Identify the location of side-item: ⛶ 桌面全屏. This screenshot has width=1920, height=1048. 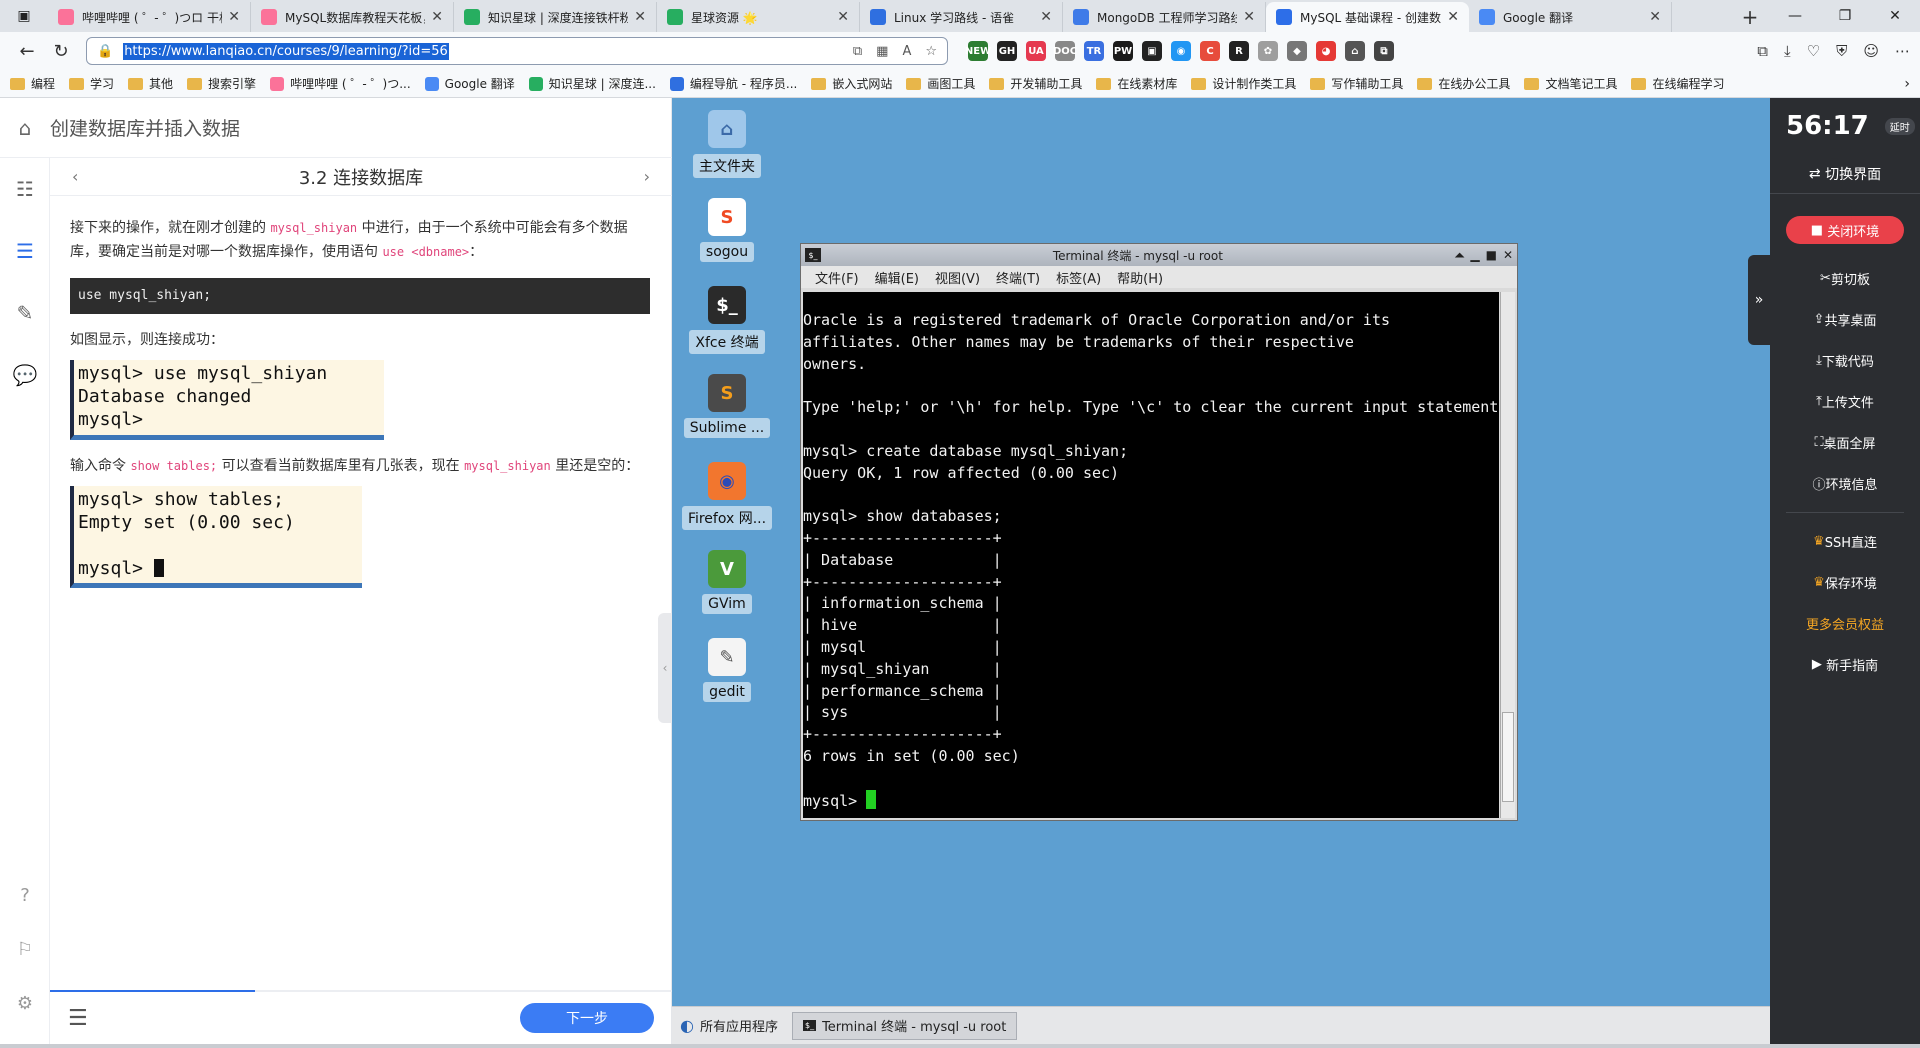
(1845, 442).